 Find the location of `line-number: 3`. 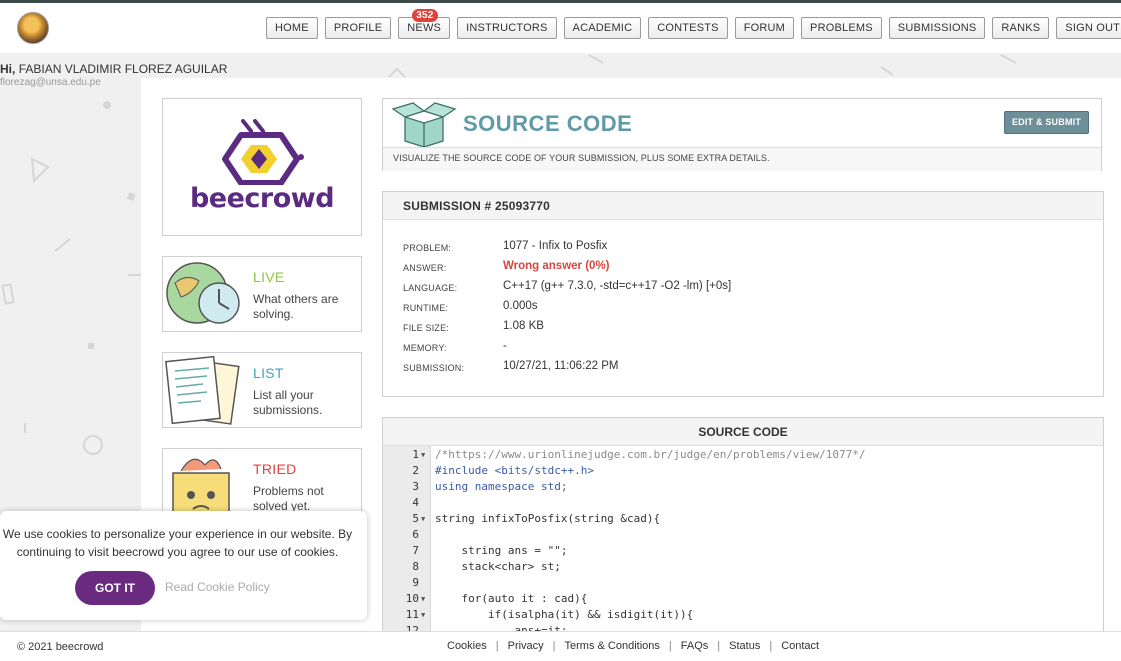

line-number: 3 is located at coordinates (415, 486).